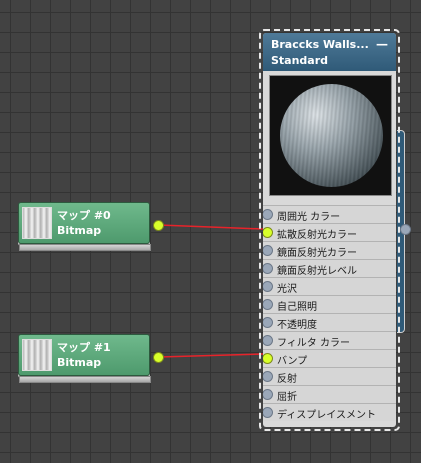 Image resolution: width=421 pixels, height=463 pixels. Describe the element at coordinates (287, 379) in the screenshot. I see `slot-label: 反射` at that location.